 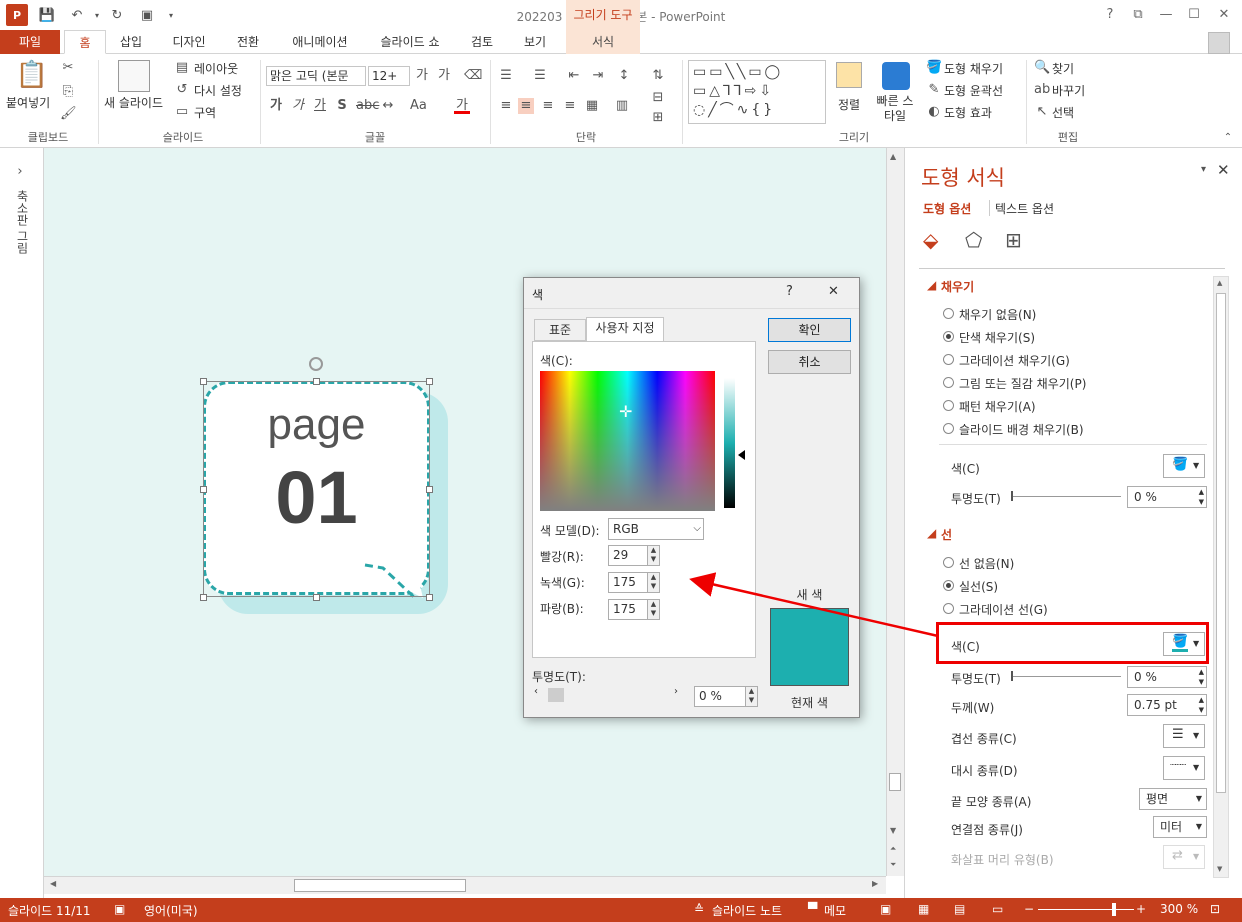 I want to click on fill-picture-radio, so click(x=948, y=382).